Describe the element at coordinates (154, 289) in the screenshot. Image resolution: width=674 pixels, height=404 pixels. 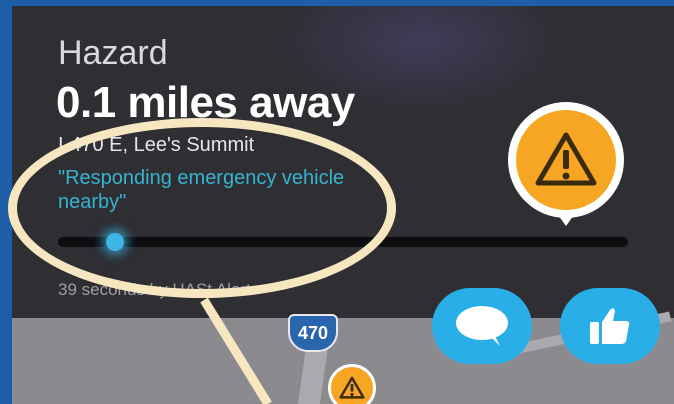
I see `alert-source-info: 39 seconds by HASt Alert` at that location.